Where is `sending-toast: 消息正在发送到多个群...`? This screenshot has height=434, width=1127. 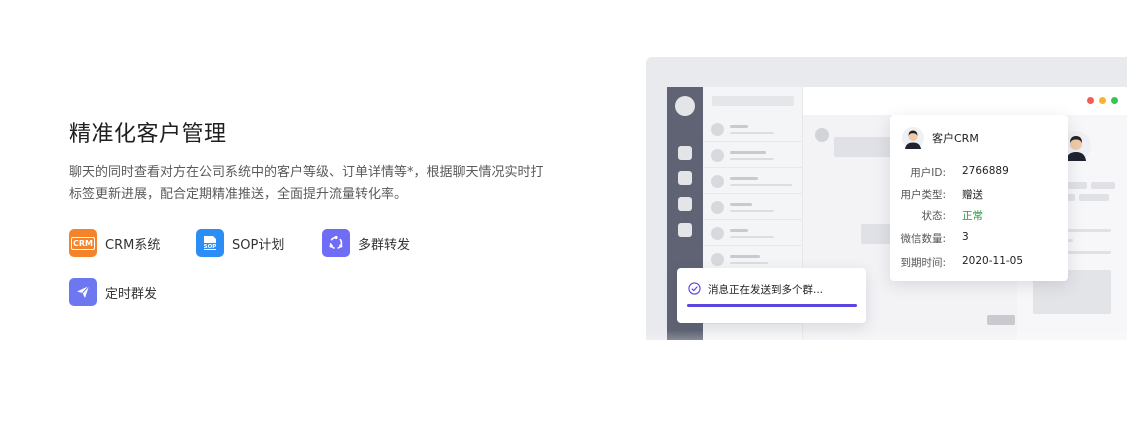
sending-toast: 消息正在发送到多个群... is located at coordinates (771, 295).